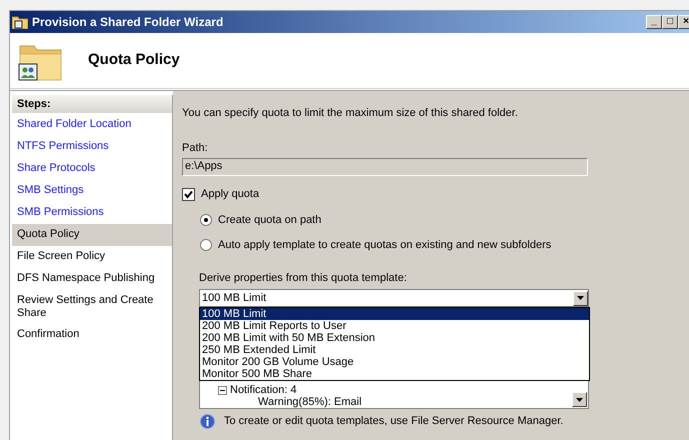  I want to click on app-icon, so click(20, 22).